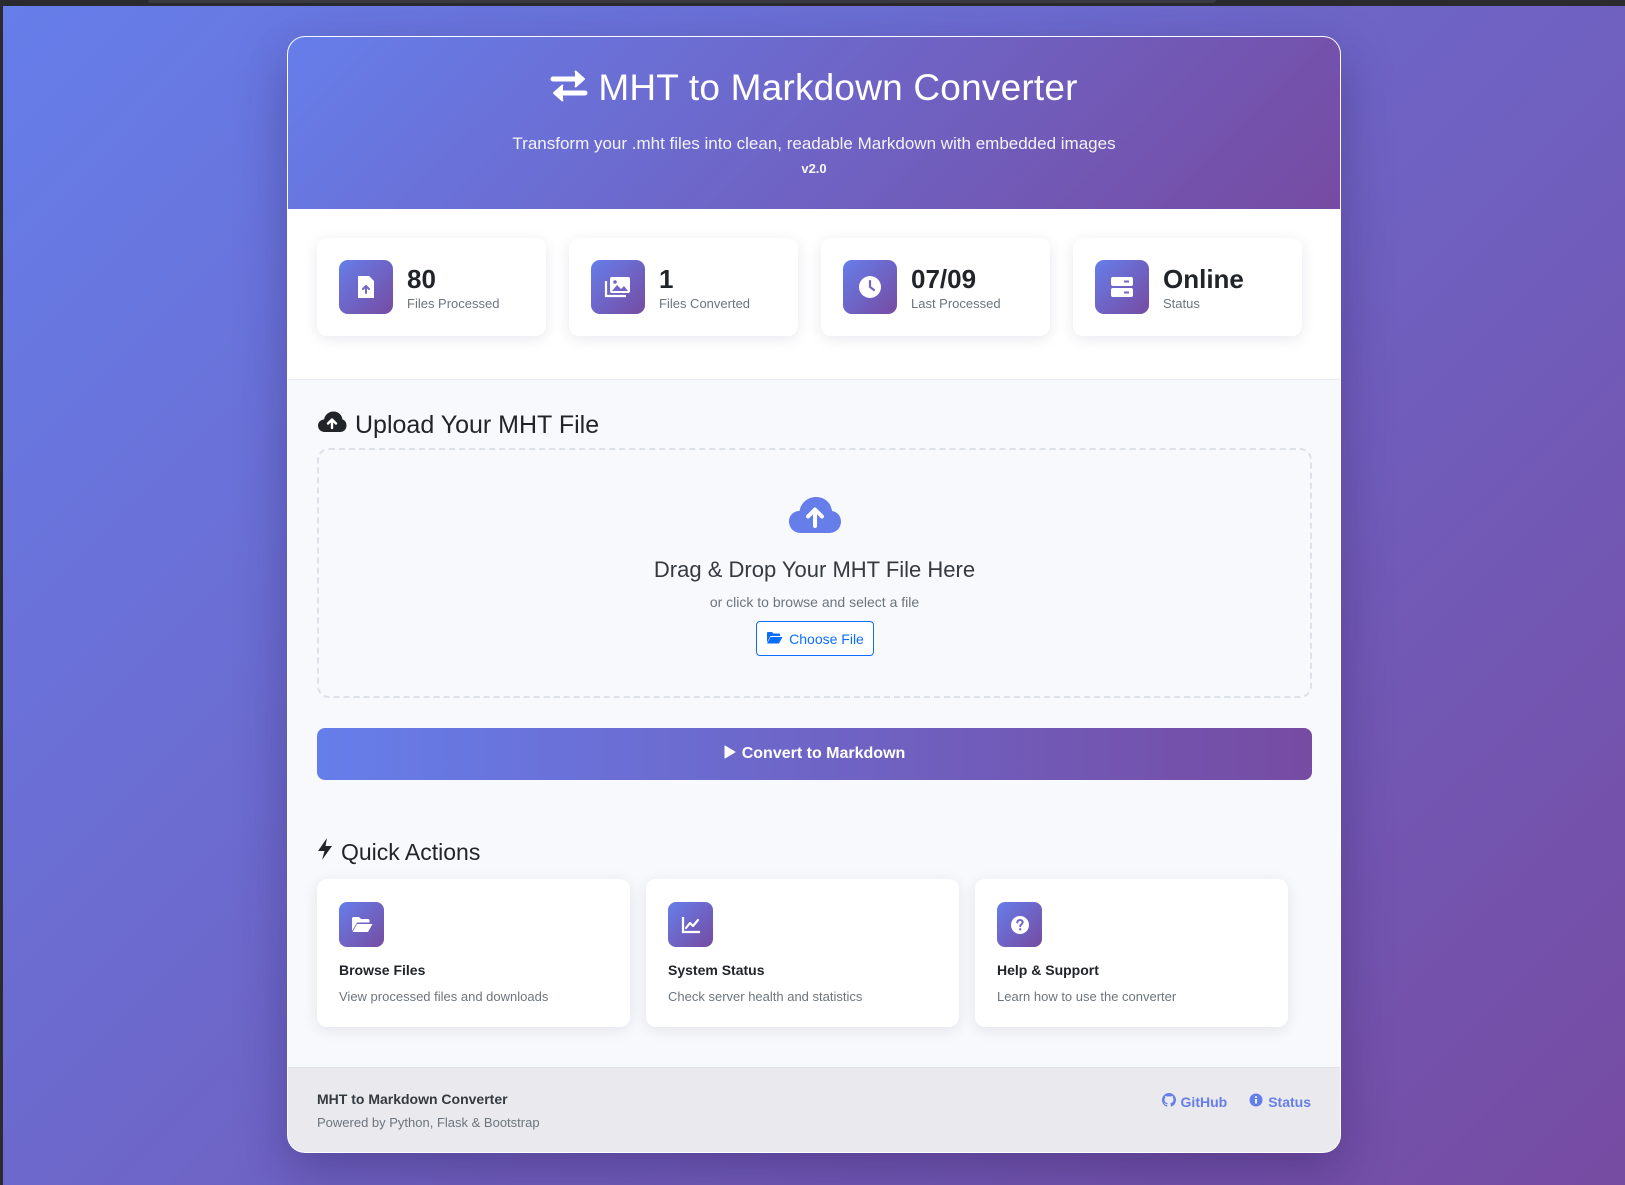 The image size is (1625, 1185). Describe the element at coordinates (870, 287) in the screenshot. I see `clock-icon` at that location.